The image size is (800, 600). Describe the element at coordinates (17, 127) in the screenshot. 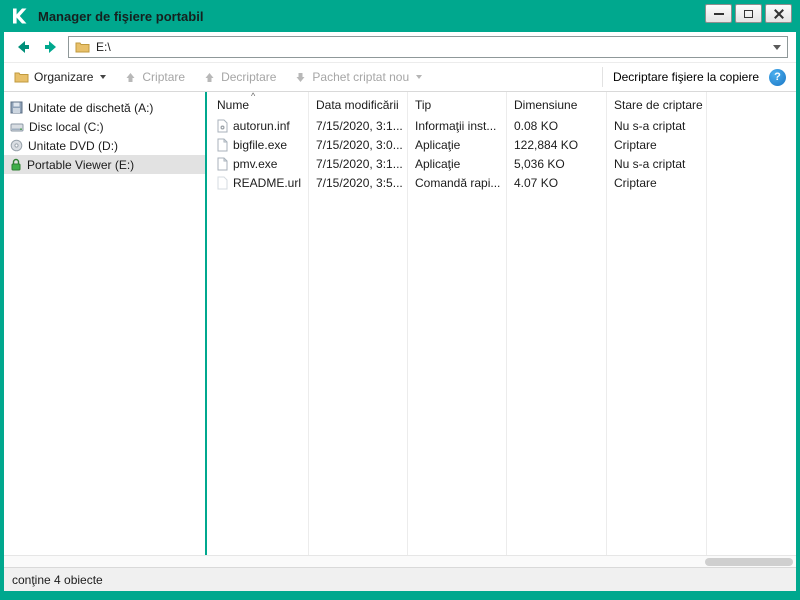

I see `hard-disk-icon` at that location.